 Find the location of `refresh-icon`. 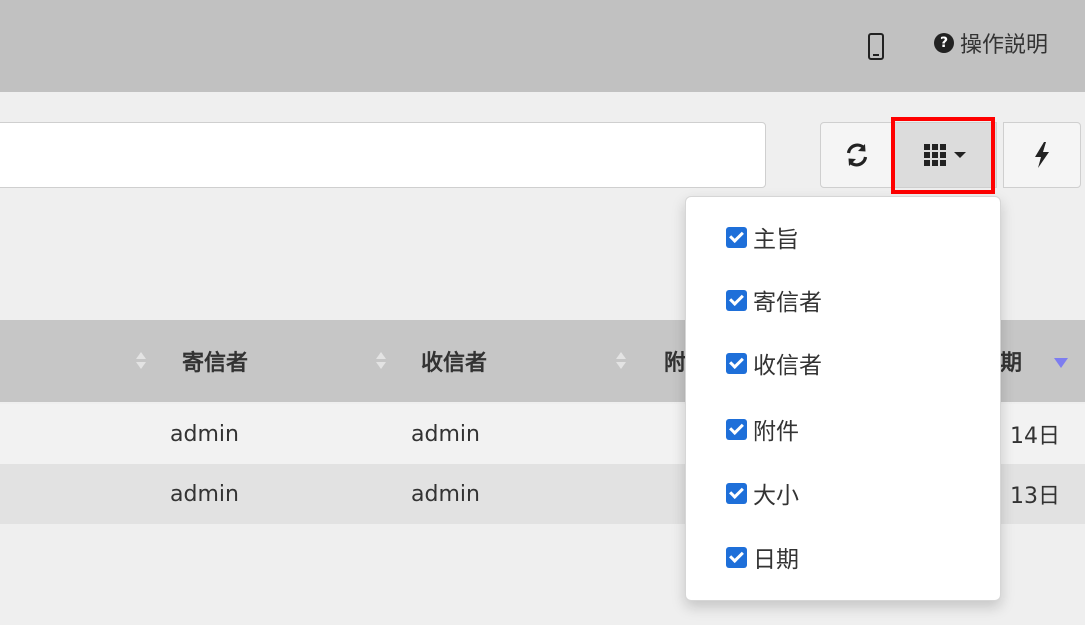

refresh-icon is located at coordinates (857, 155).